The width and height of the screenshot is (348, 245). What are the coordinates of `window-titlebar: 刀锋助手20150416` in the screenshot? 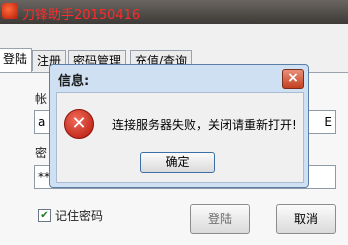 It's located at (174, 12).